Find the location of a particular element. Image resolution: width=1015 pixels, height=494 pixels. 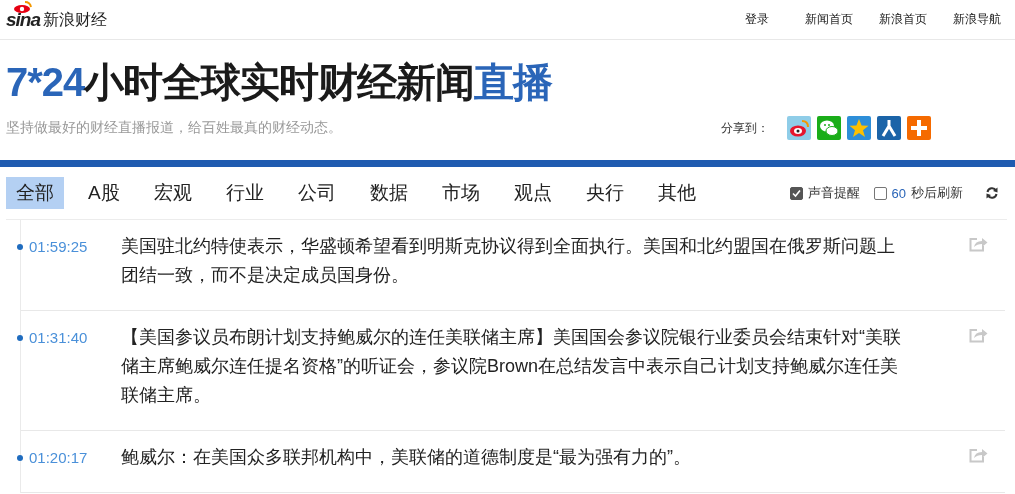

category-tab: 数据 is located at coordinates (388, 193).